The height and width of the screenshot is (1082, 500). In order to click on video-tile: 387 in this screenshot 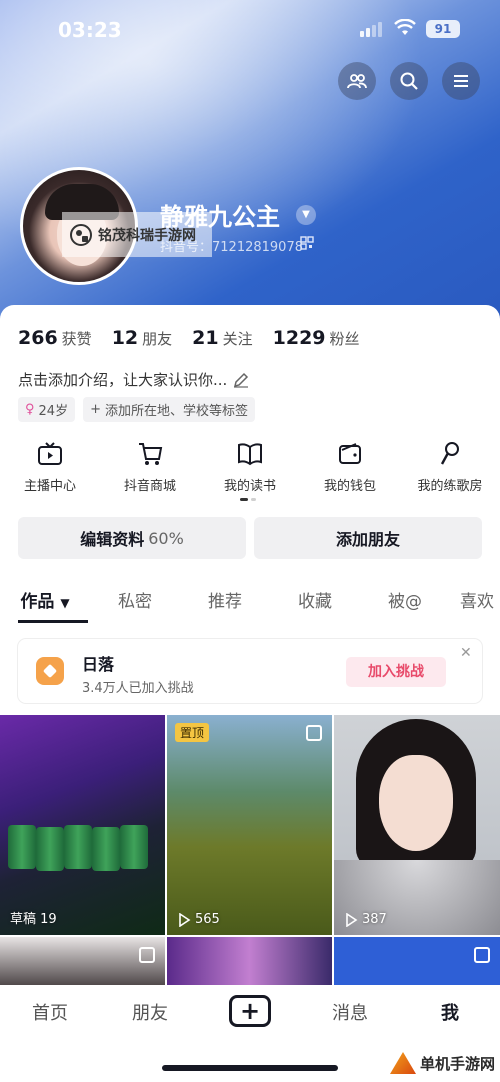, I will do `click(417, 825)`.